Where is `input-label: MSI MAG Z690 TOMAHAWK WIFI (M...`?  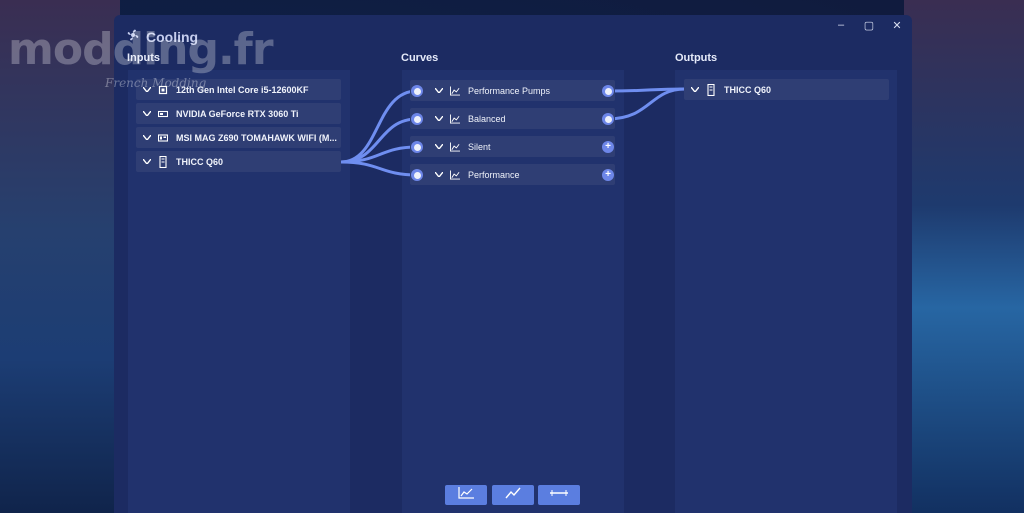 input-label: MSI MAG Z690 TOMAHAWK WIFI (M... is located at coordinates (256, 137).